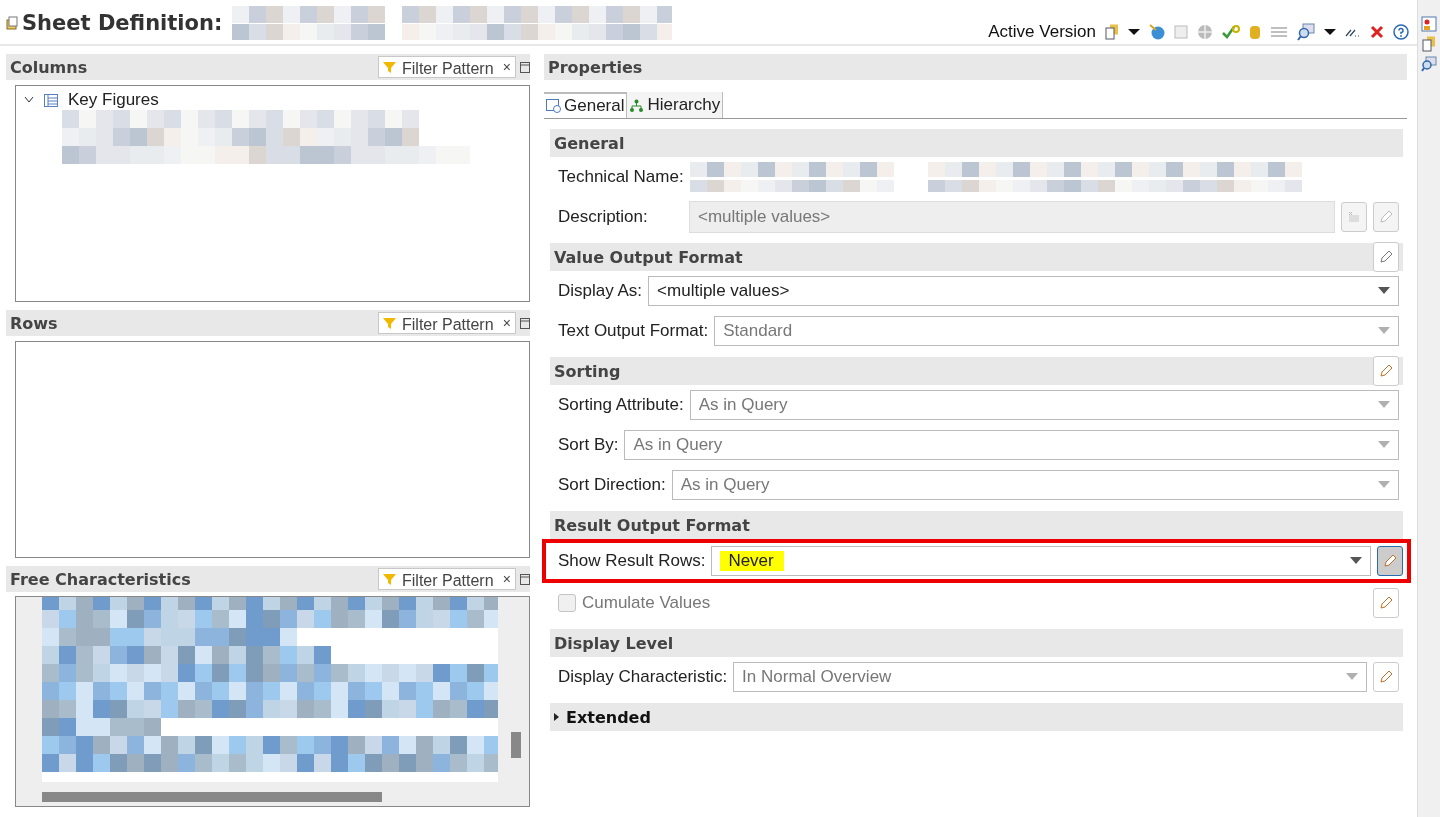 The width and height of the screenshot is (1440, 817). Describe the element at coordinates (621, 177) in the screenshot. I see `field-label: Technical Name:` at that location.